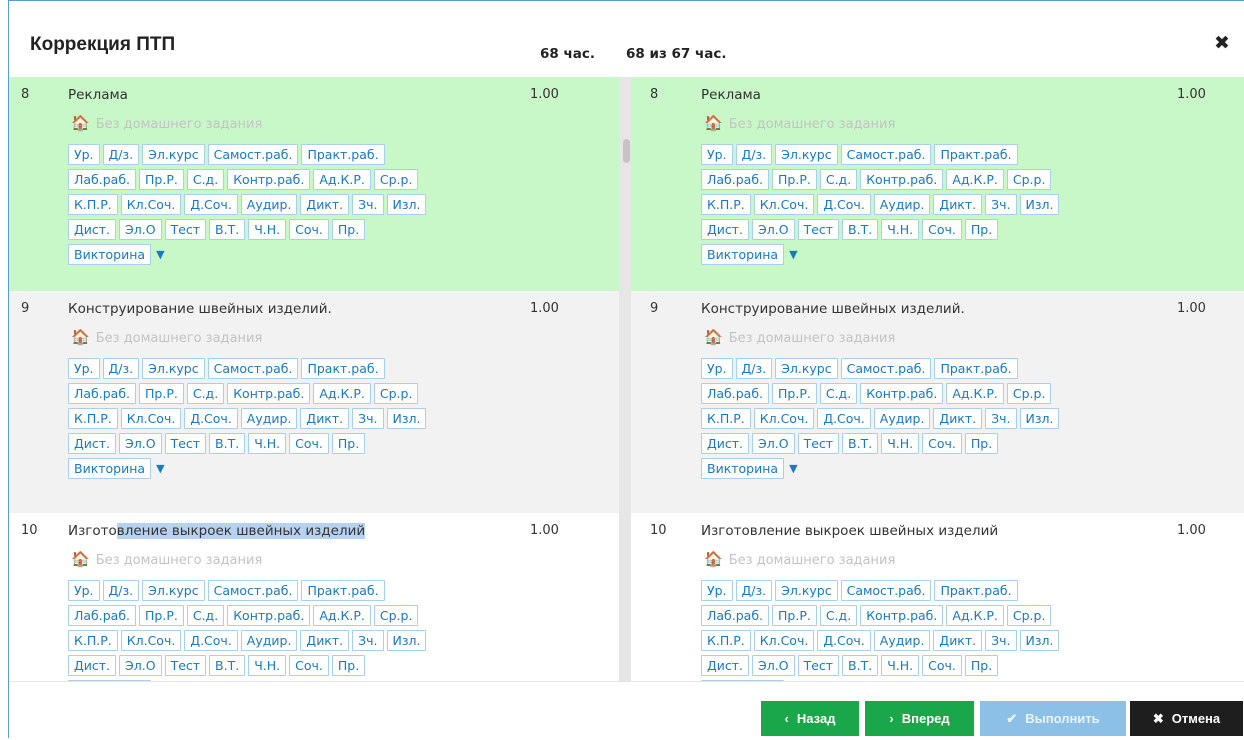 This screenshot has width=1244, height=740. What do you see at coordinates (810, 718) in the screenshot?
I see `back-button: ‹ Назад` at bounding box center [810, 718].